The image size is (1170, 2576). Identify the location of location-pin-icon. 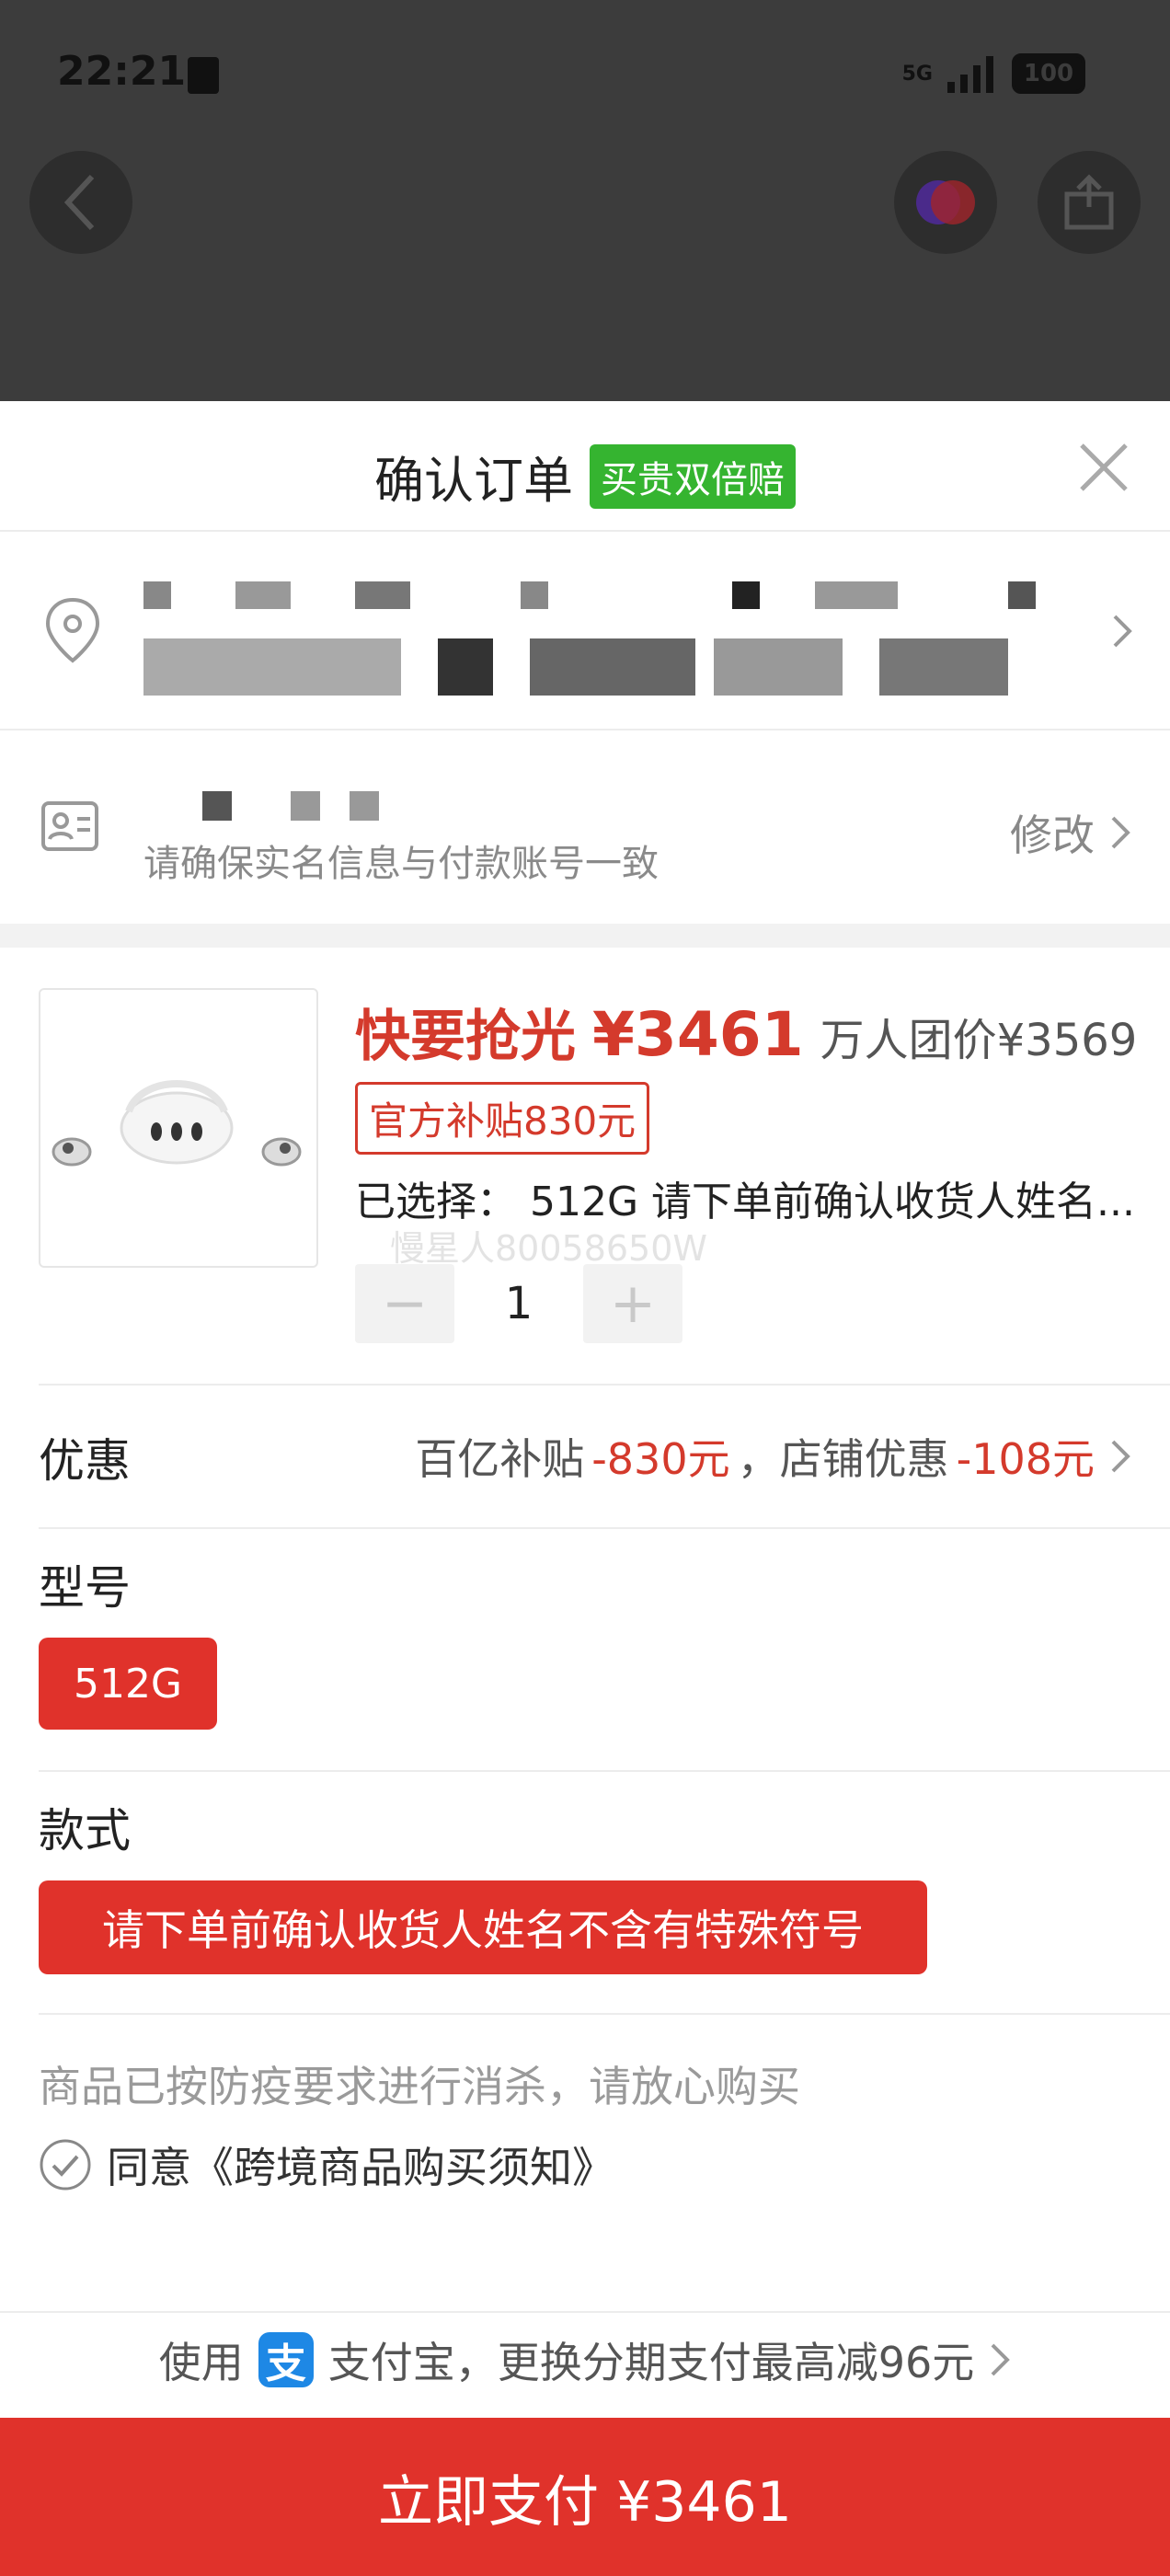
(72, 630).